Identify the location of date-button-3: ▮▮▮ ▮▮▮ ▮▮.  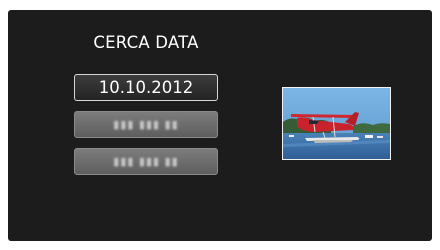
(146, 161).